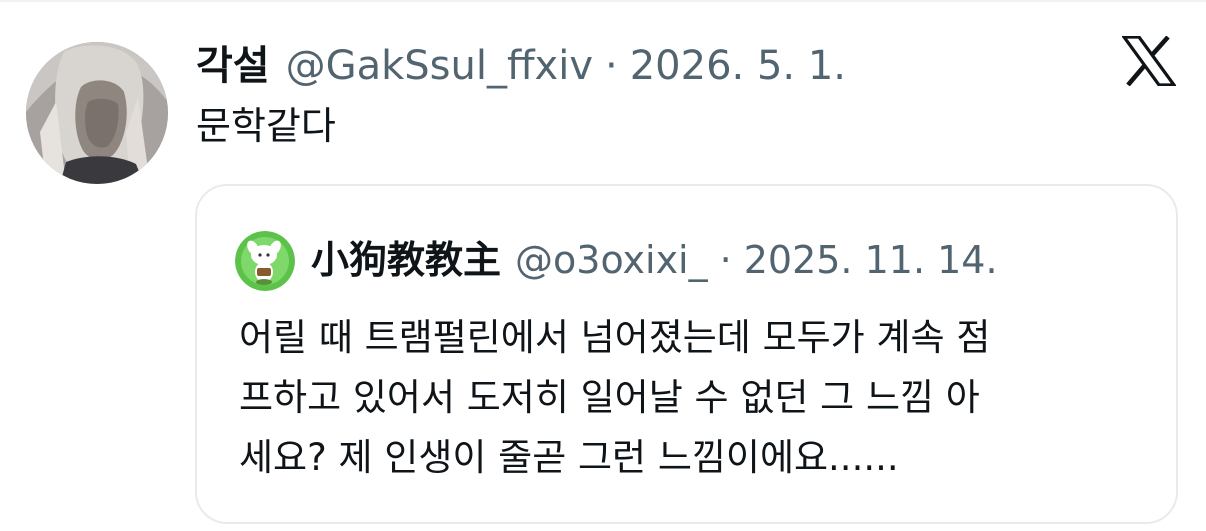 This screenshot has width=1206, height=531. I want to click on author-handle: @GakSsul_ffxiv, so click(439, 66).